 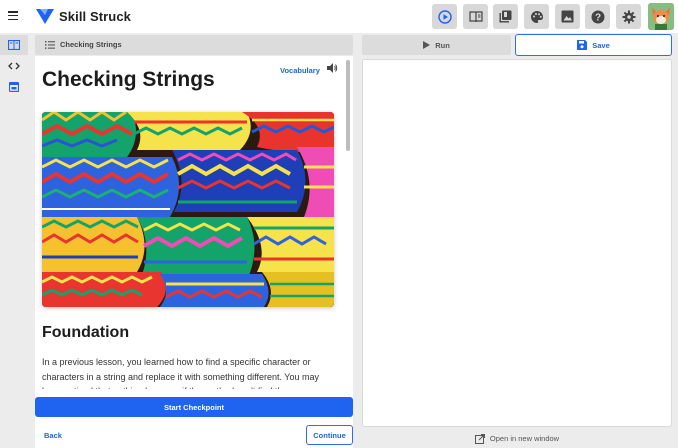 I want to click on speaker-icon, so click(x=332, y=68).